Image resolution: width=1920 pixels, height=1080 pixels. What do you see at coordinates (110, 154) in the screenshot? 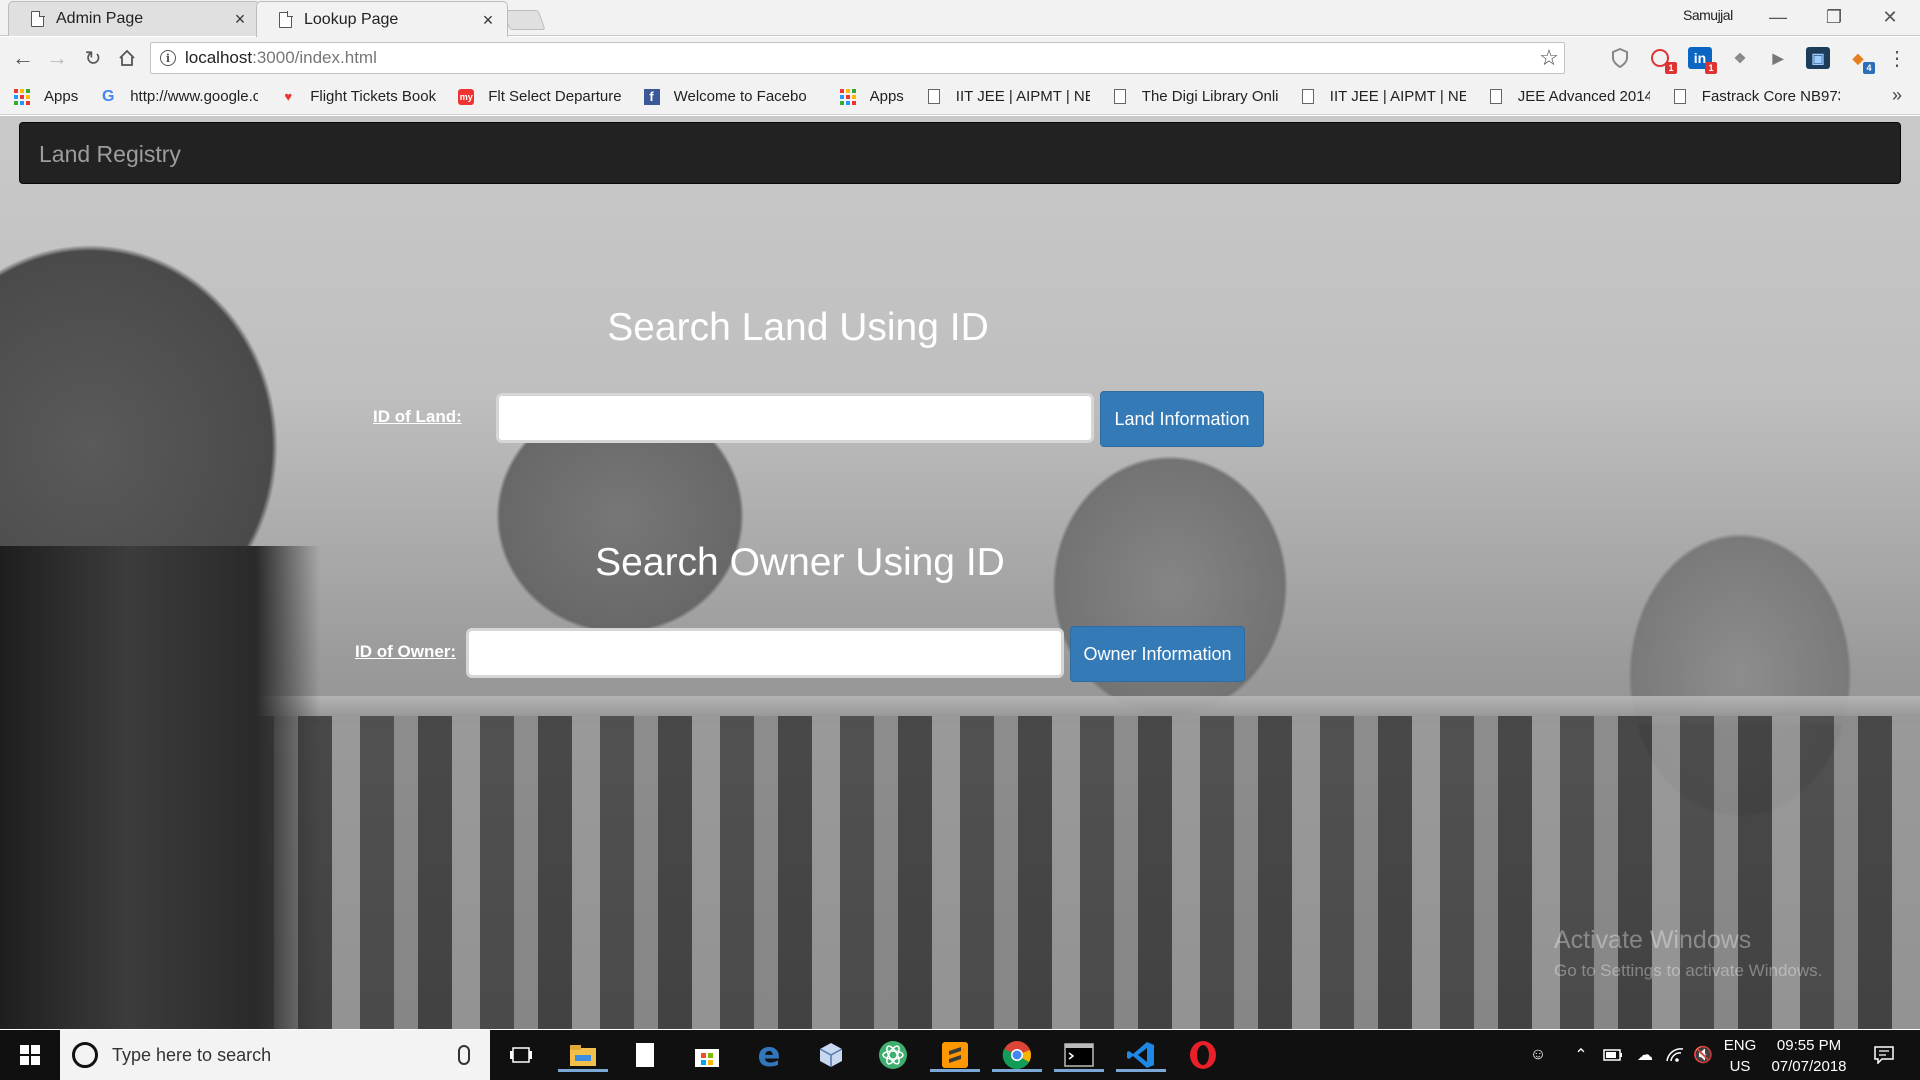
I see `brand-title: Land Registry` at bounding box center [110, 154].